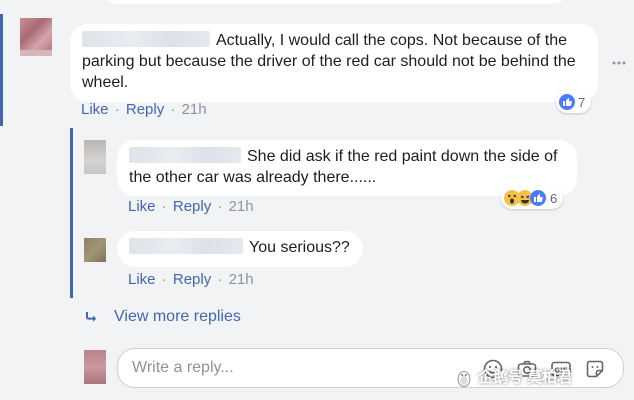 This screenshot has height=400, width=634. What do you see at coordinates (194, 109) in the screenshot?
I see `comment-timestamp: 21h` at bounding box center [194, 109].